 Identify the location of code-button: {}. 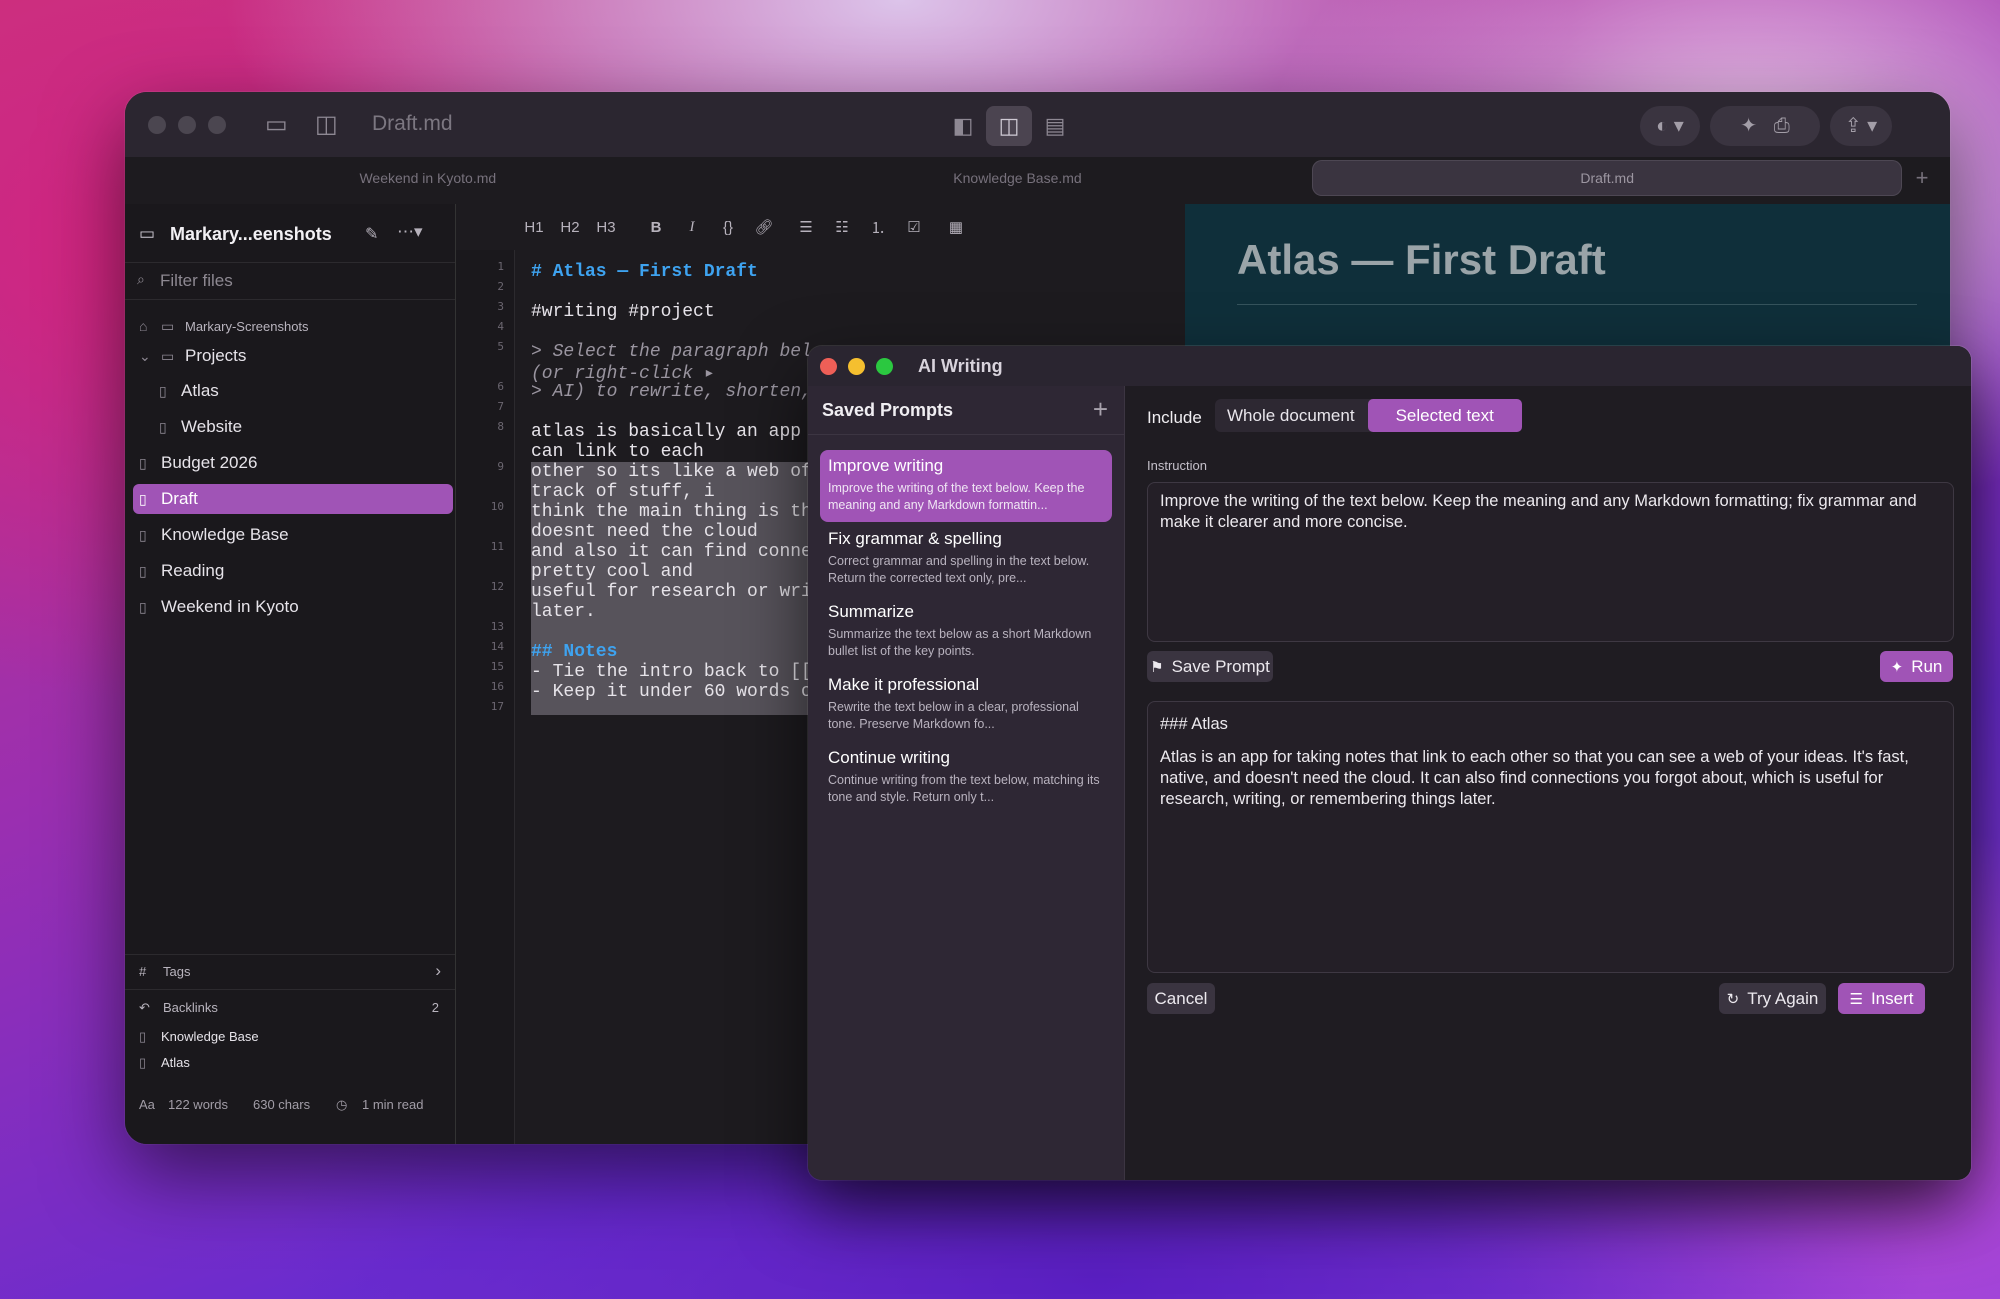
(728, 227).